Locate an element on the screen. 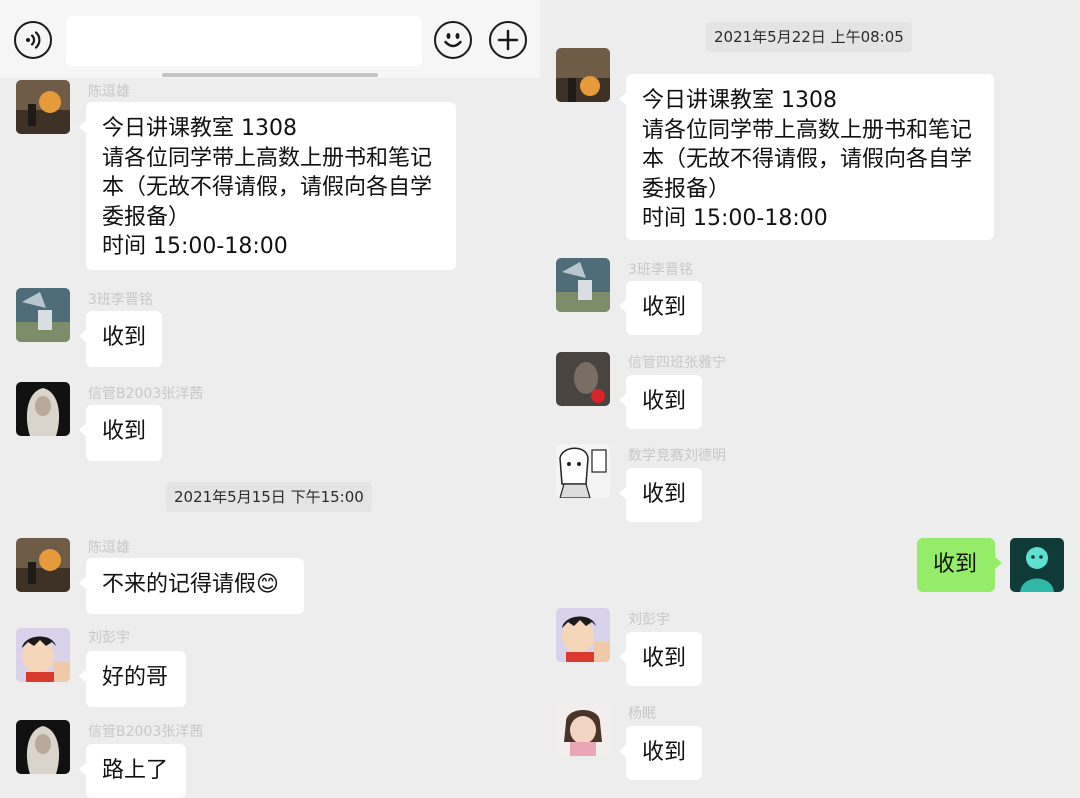 This screenshot has height=798, width=1080. scrollbar-thumb is located at coordinates (270, 75).